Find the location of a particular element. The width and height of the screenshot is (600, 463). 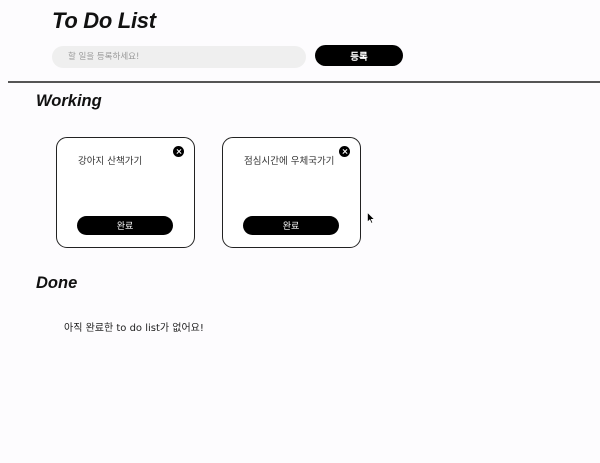

done-empty-message: 아직 완료한 to do list가 없어요! is located at coordinates (134, 328).